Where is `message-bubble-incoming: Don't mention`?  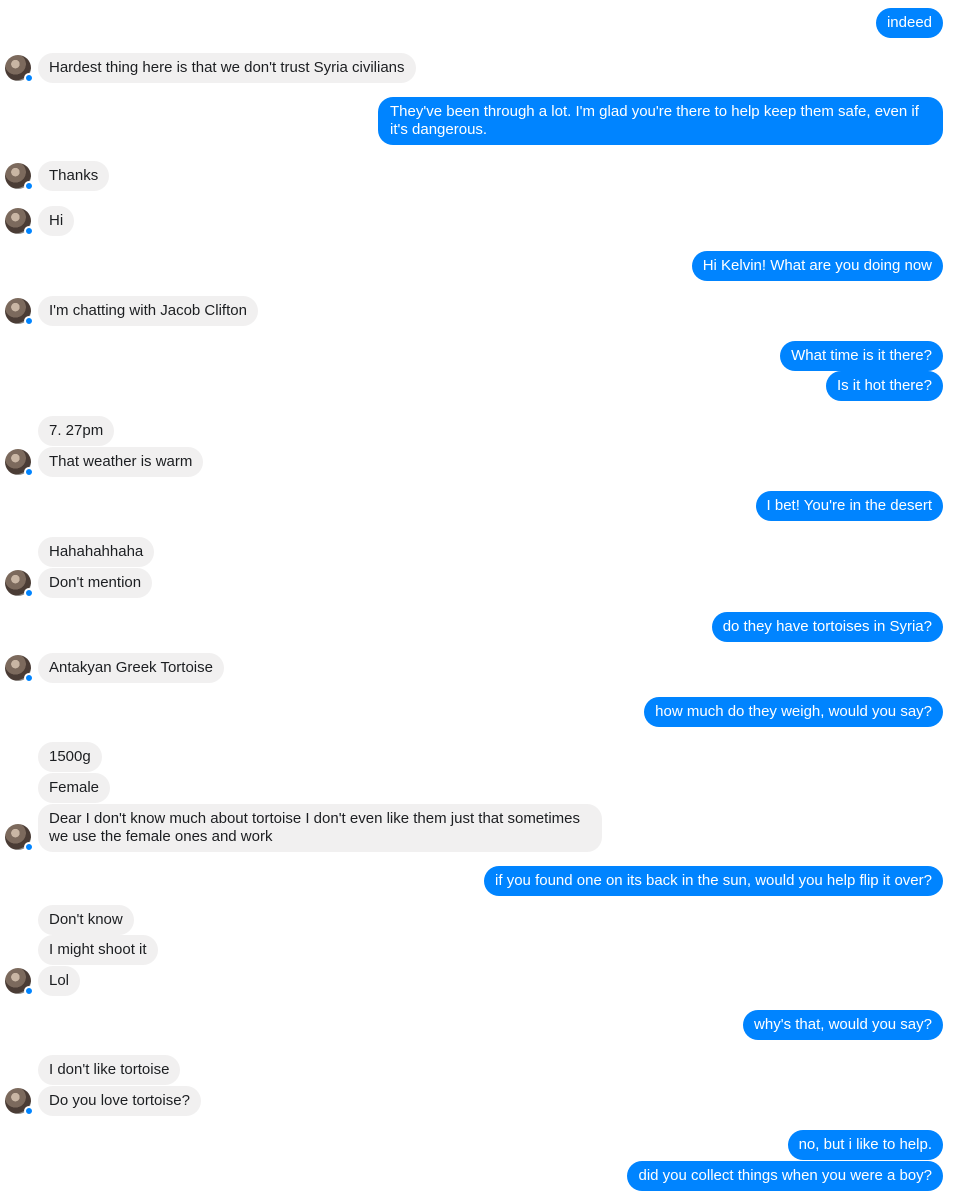 message-bubble-incoming: Don't mention is located at coordinates (95, 583).